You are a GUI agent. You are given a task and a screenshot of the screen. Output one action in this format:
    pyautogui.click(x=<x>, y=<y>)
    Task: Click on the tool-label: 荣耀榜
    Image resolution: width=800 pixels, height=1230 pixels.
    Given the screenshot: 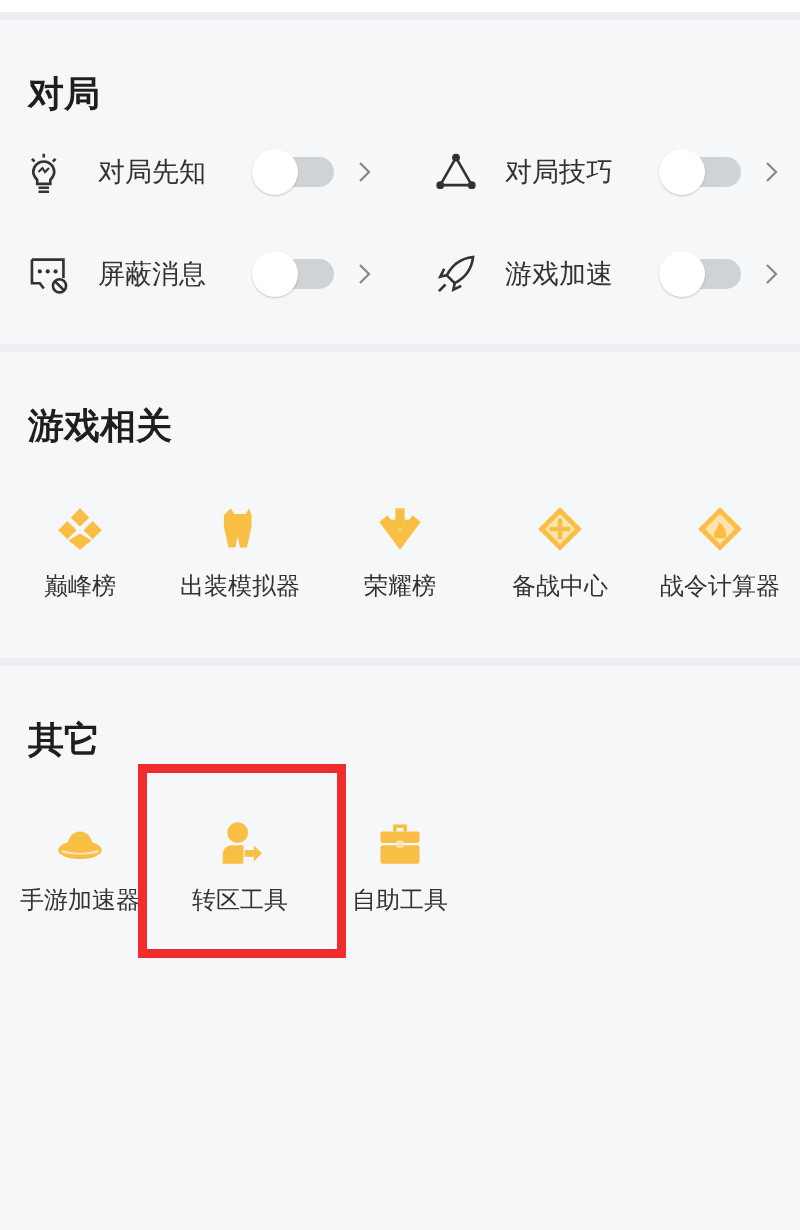 What is the action you would take?
    pyautogui.click(x=400, y=586)
    